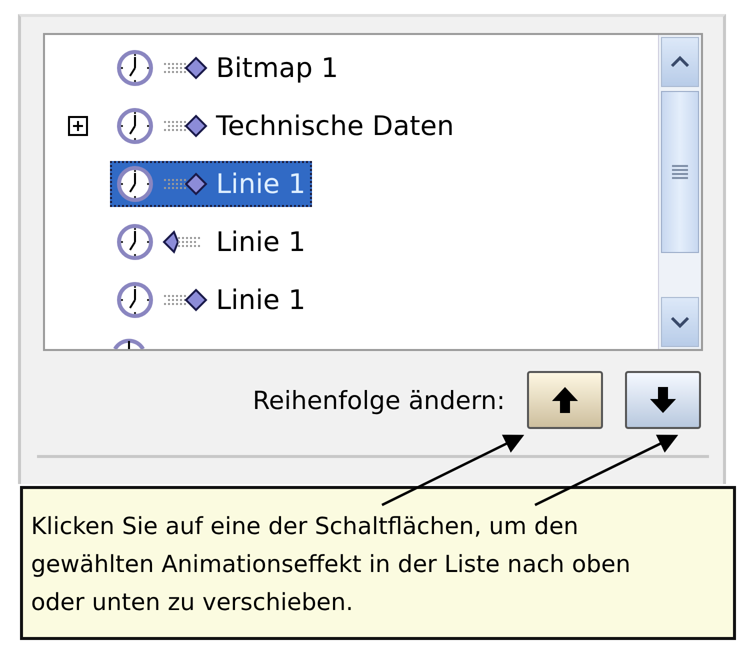  What do you see at coordinates (378, 400) in the screenshot?
I see `reorder-label: Reihenfolge ändern:` at bounding box center [378, 400].